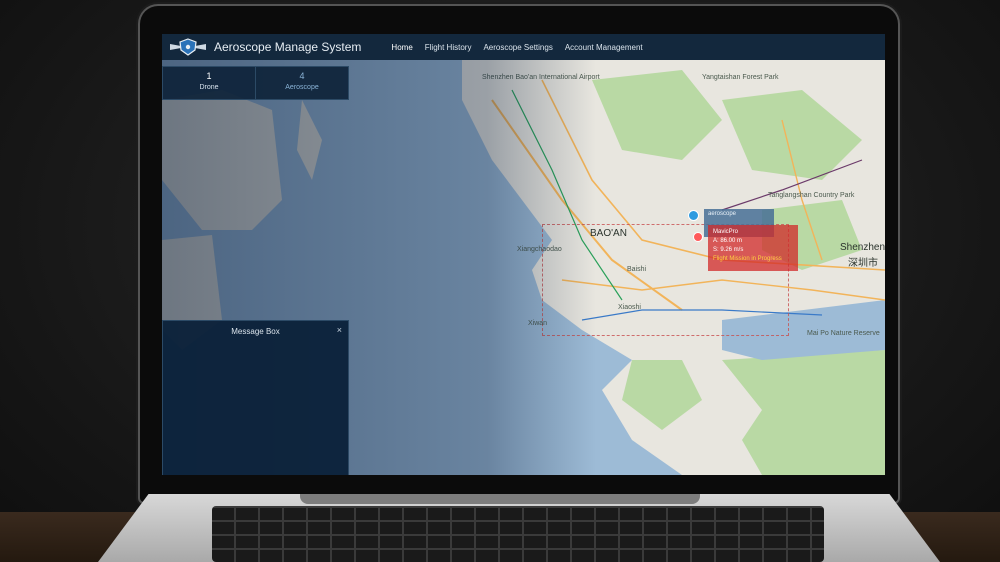 Image resolution: width=1000 pixels, height=562 pixels. What do you see at coordinates (301, 83) in the screenshot?
I see `aeroscope-count-tile: 4 Aeroscope` at bounding box center [301, 83].